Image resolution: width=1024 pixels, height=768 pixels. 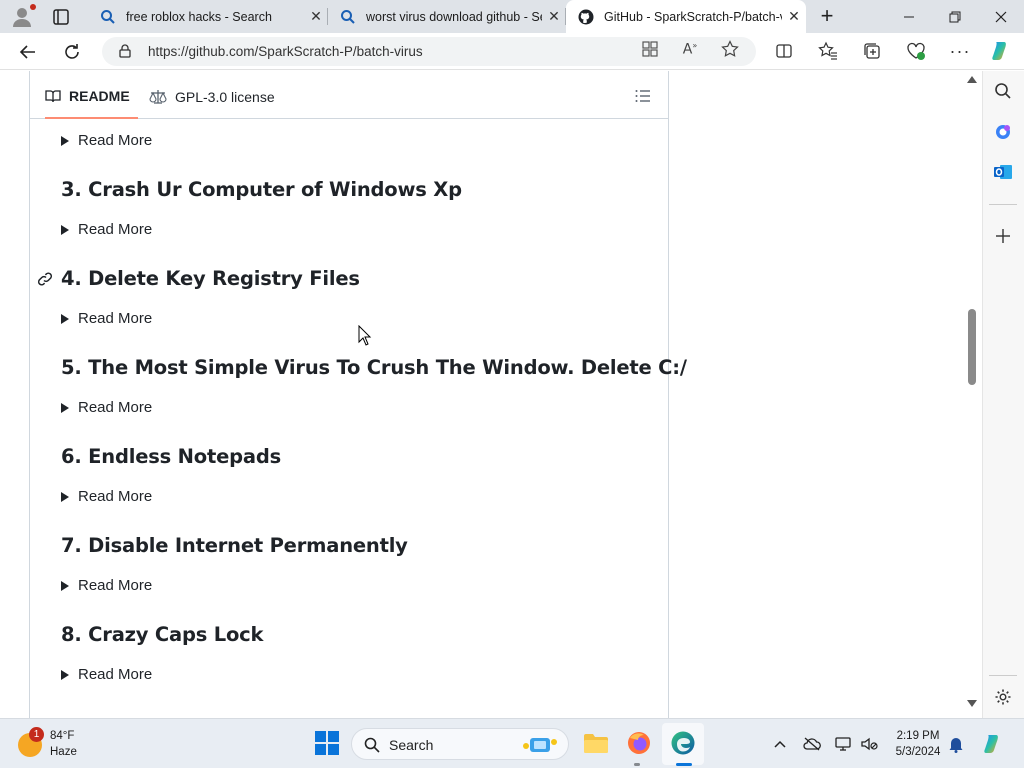 What do you see at coordinates (869, 744) in the screenshot?
I see `volume-muted-icon` at bounding box center [869, 744].